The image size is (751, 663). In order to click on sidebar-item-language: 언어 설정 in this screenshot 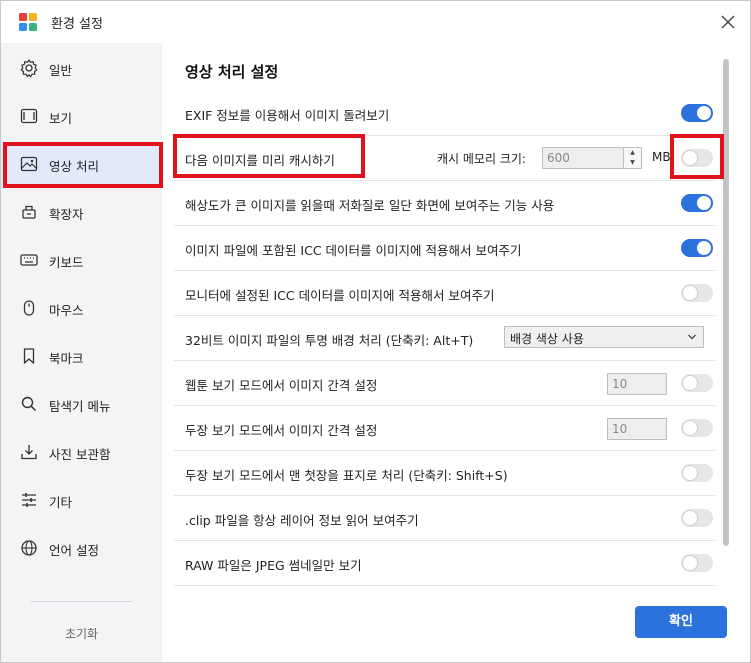, I will do `click(81, 548)`.